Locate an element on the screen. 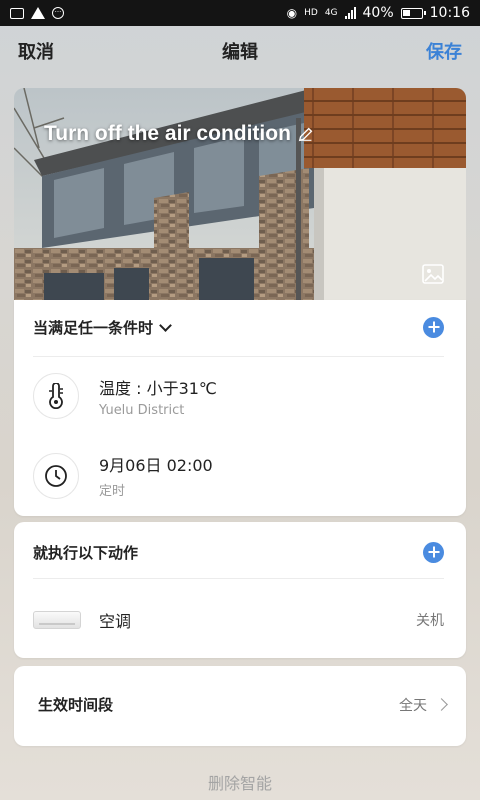 This screenshot has width=480, height=800. pencil-edit-icon is located at coordinates (306, 134).